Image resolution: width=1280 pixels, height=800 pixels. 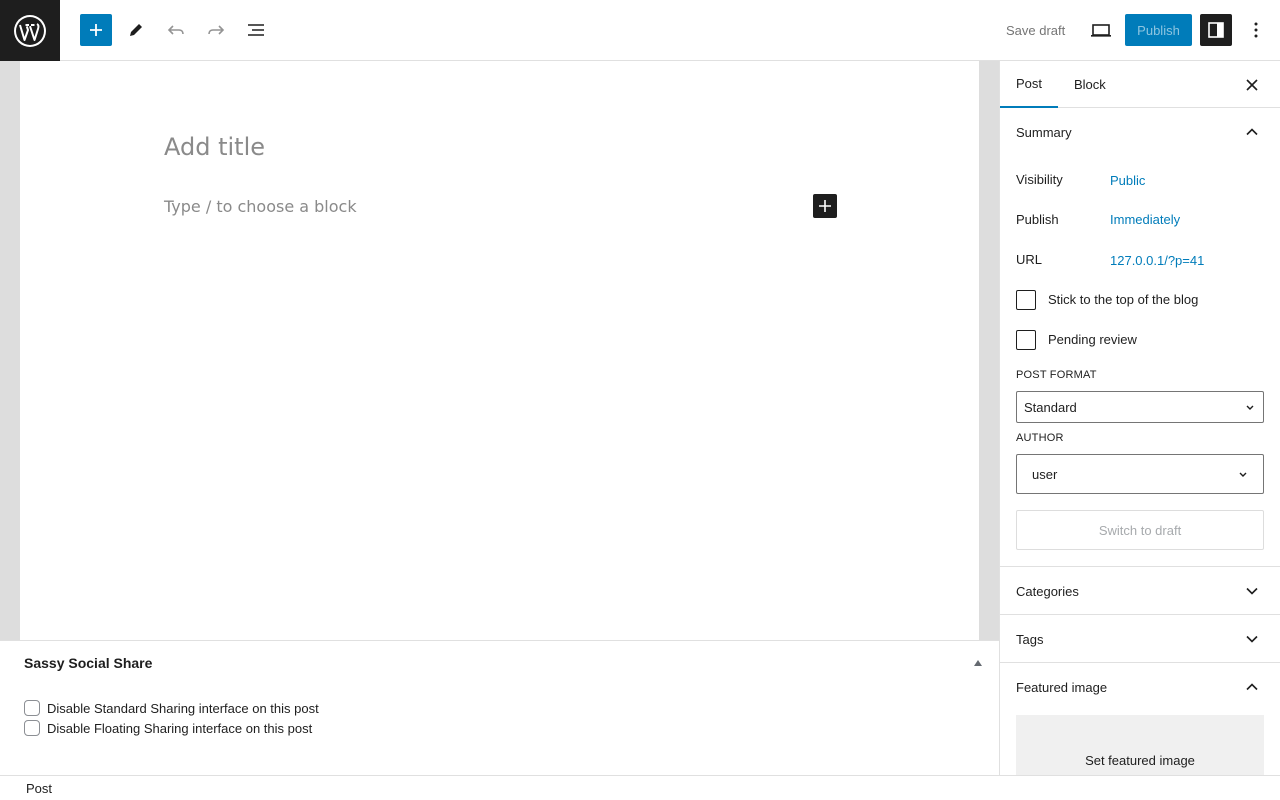 I want to click on block-appender: Type / to choose a block, so click(x=260, y=206).